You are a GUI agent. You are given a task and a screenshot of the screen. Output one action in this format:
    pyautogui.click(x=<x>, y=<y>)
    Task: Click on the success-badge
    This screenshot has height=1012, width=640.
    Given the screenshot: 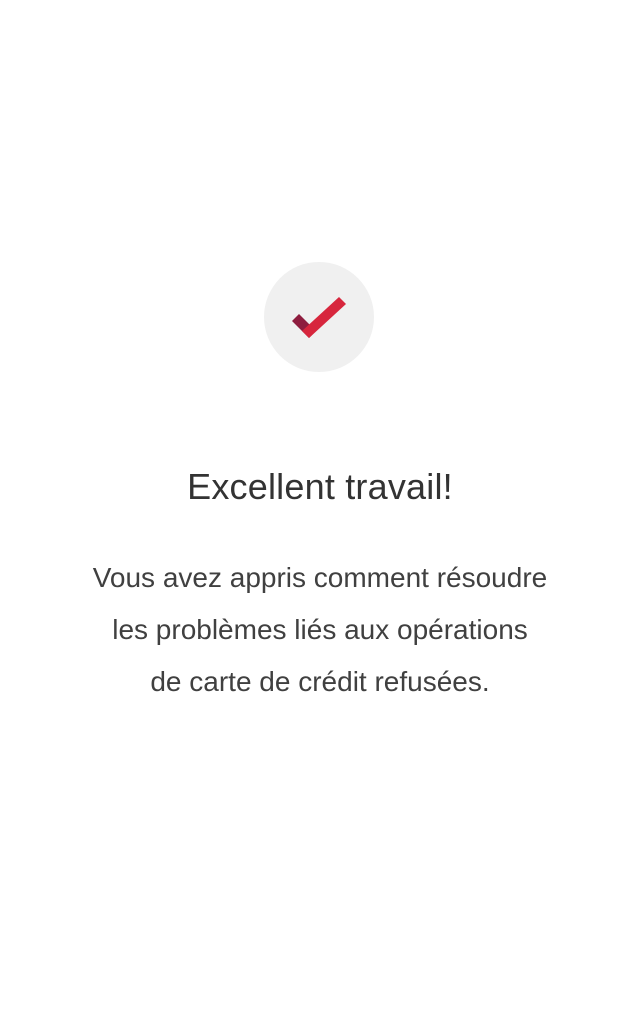 What is the action you would take?
    pyautogui.click(x=319, y=317)
    